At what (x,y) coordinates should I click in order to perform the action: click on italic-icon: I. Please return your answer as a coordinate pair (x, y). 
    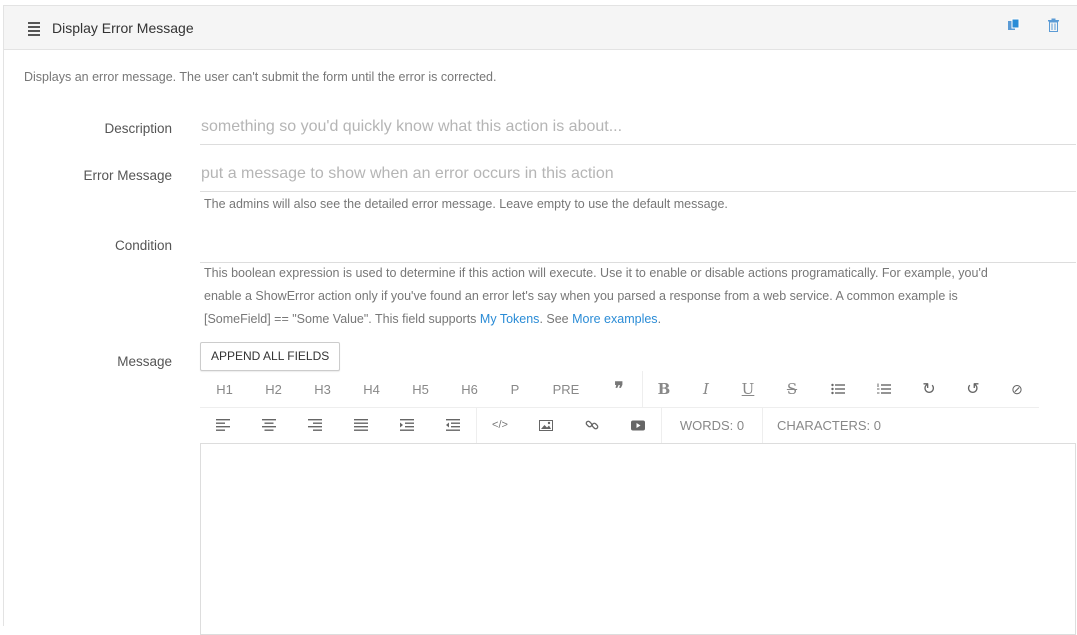
    Looking at the image, I should click on (706, 389).